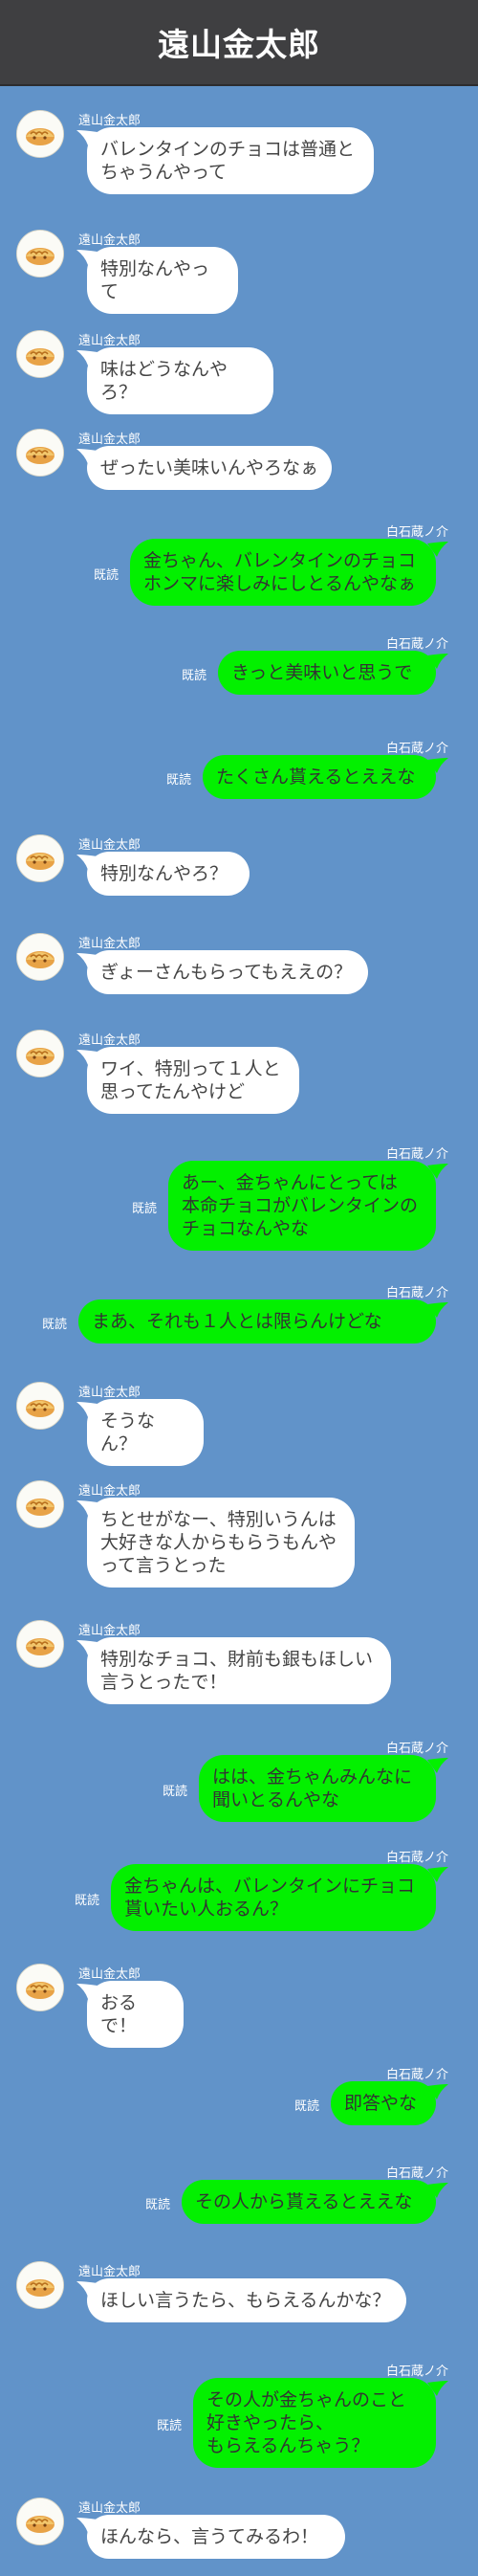  I want to click on message-text: ぜったい美味いんやろなぁ, so click(209, 467).